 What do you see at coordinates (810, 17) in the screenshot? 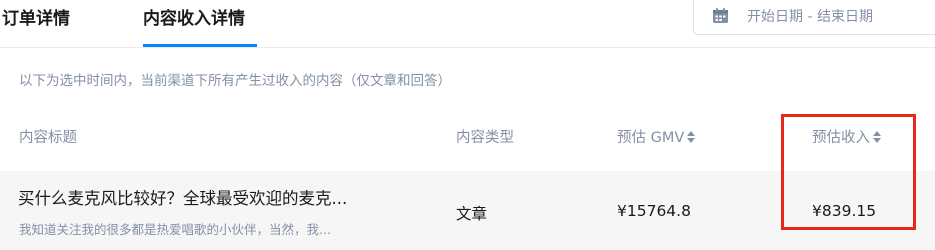
I see `date-range-placeholder: 开始日期 - 结束日期` at bounding box center [810, 17].